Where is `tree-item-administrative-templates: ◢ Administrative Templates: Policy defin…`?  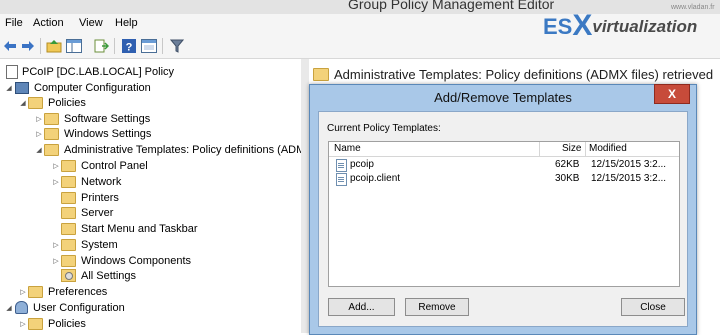 tree-item-administrative-templates: ◢ Administrative Templates: Policy defin… is located at coordinates (167, 149).